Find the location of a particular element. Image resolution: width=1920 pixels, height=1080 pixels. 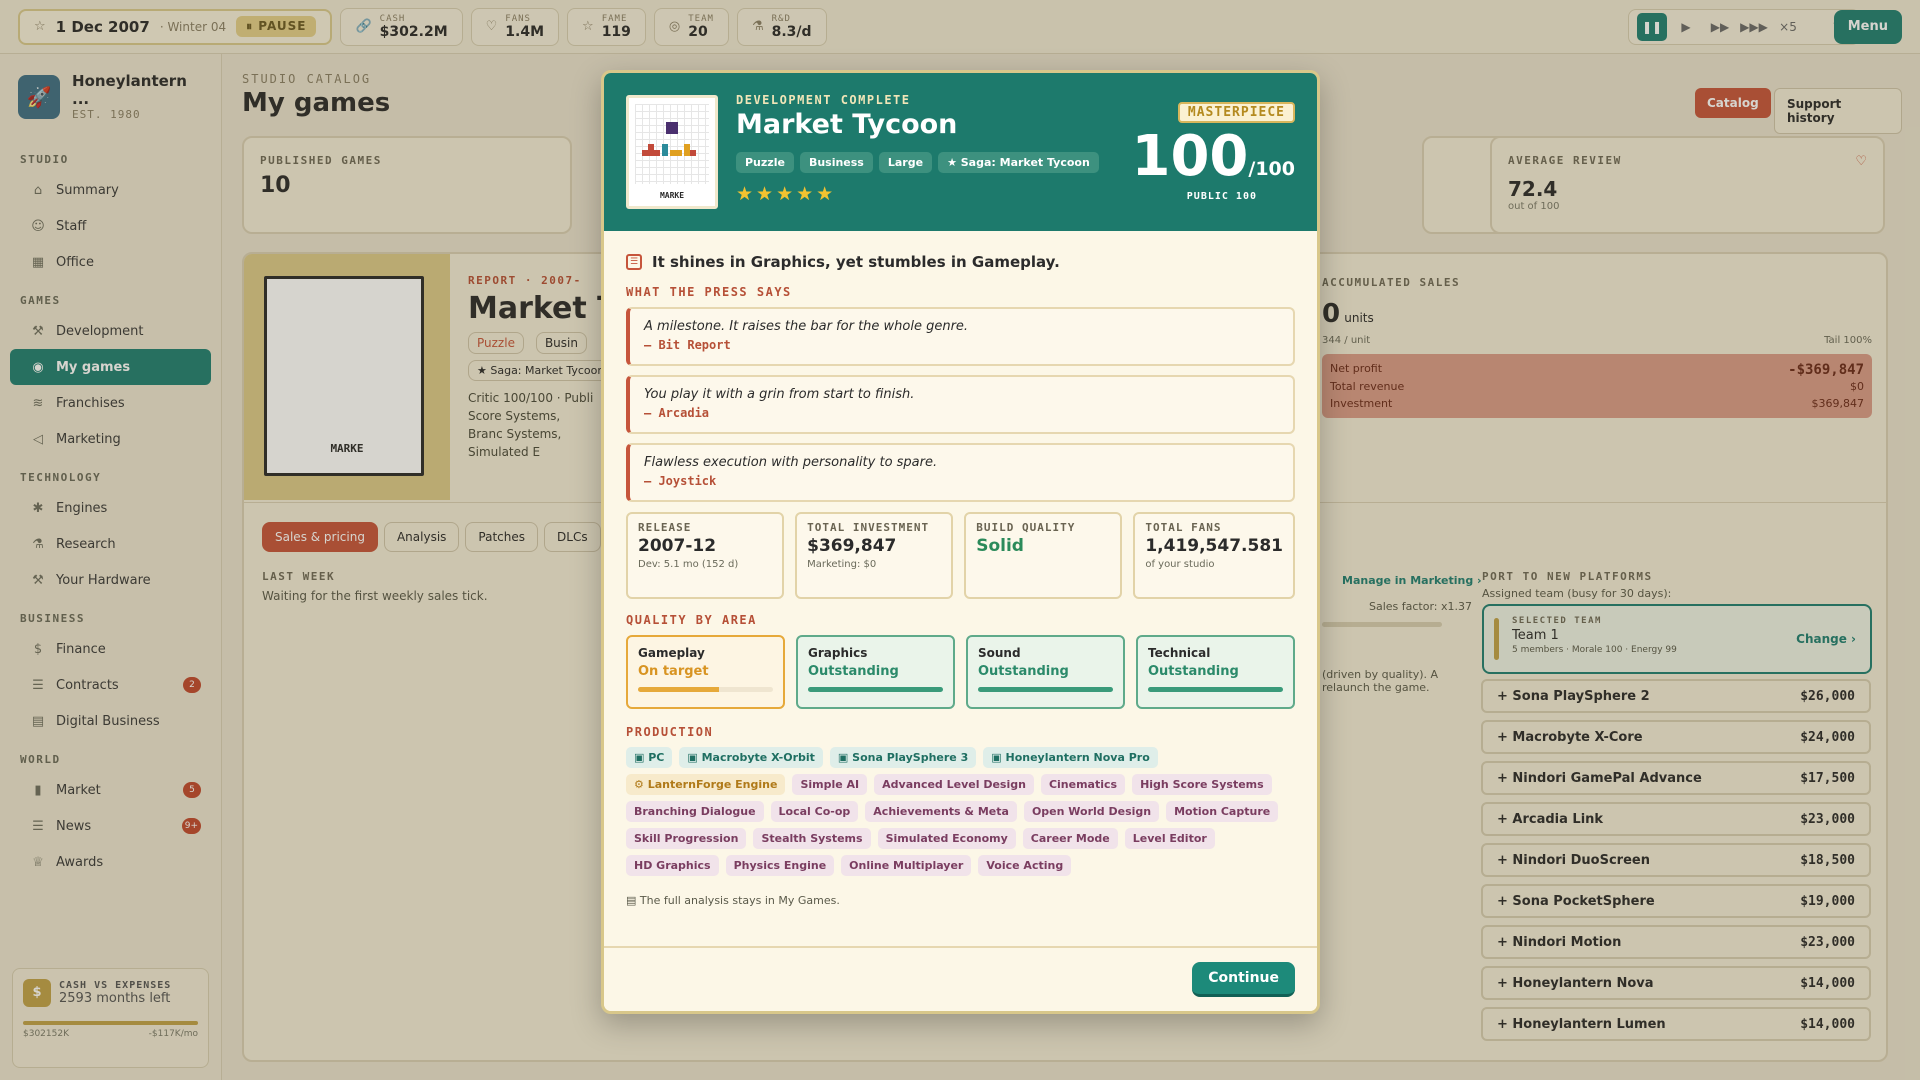

kpi-sub: Marketing: $0 is located at coordinates (842, 564).